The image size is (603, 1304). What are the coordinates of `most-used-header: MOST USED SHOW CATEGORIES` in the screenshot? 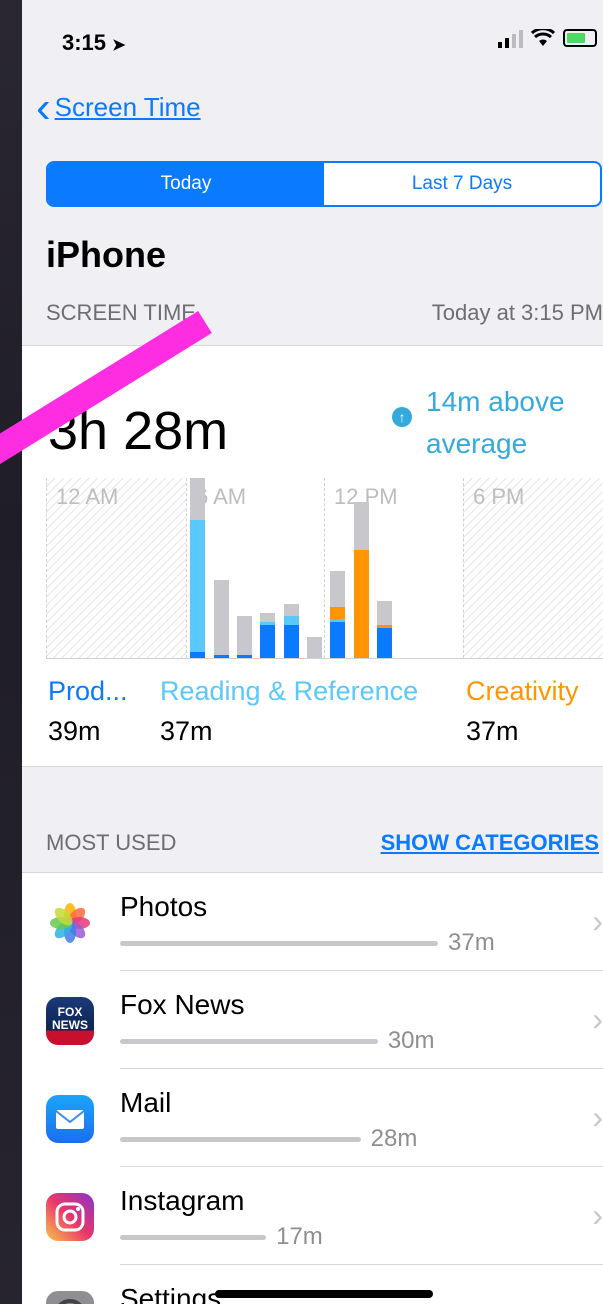 It's located at (324, 843).